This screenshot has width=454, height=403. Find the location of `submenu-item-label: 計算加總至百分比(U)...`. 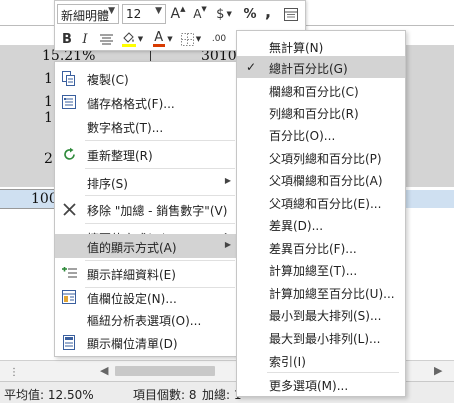

submenu-item-label: 計算加總至百分比(U)... is located at coordinates (332, 294).